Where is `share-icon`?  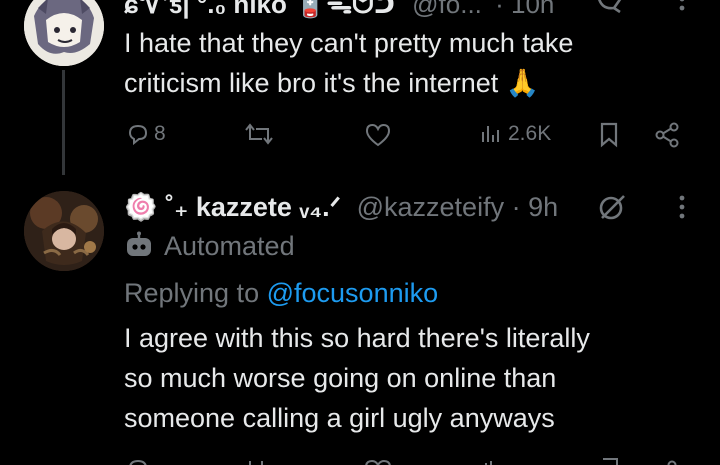 share-icon is located at coordinates (667, 135).